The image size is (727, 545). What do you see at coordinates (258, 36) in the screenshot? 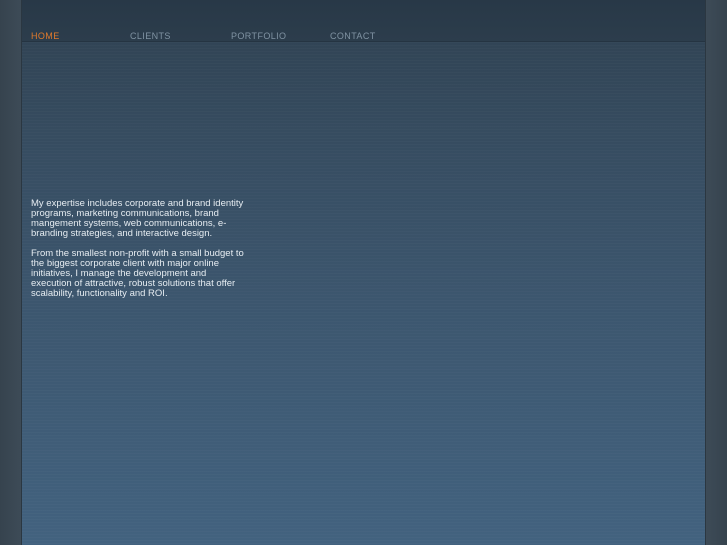
I see `nav-item-portfolio: PORTFOLIO` at bounding box center [258, 36].